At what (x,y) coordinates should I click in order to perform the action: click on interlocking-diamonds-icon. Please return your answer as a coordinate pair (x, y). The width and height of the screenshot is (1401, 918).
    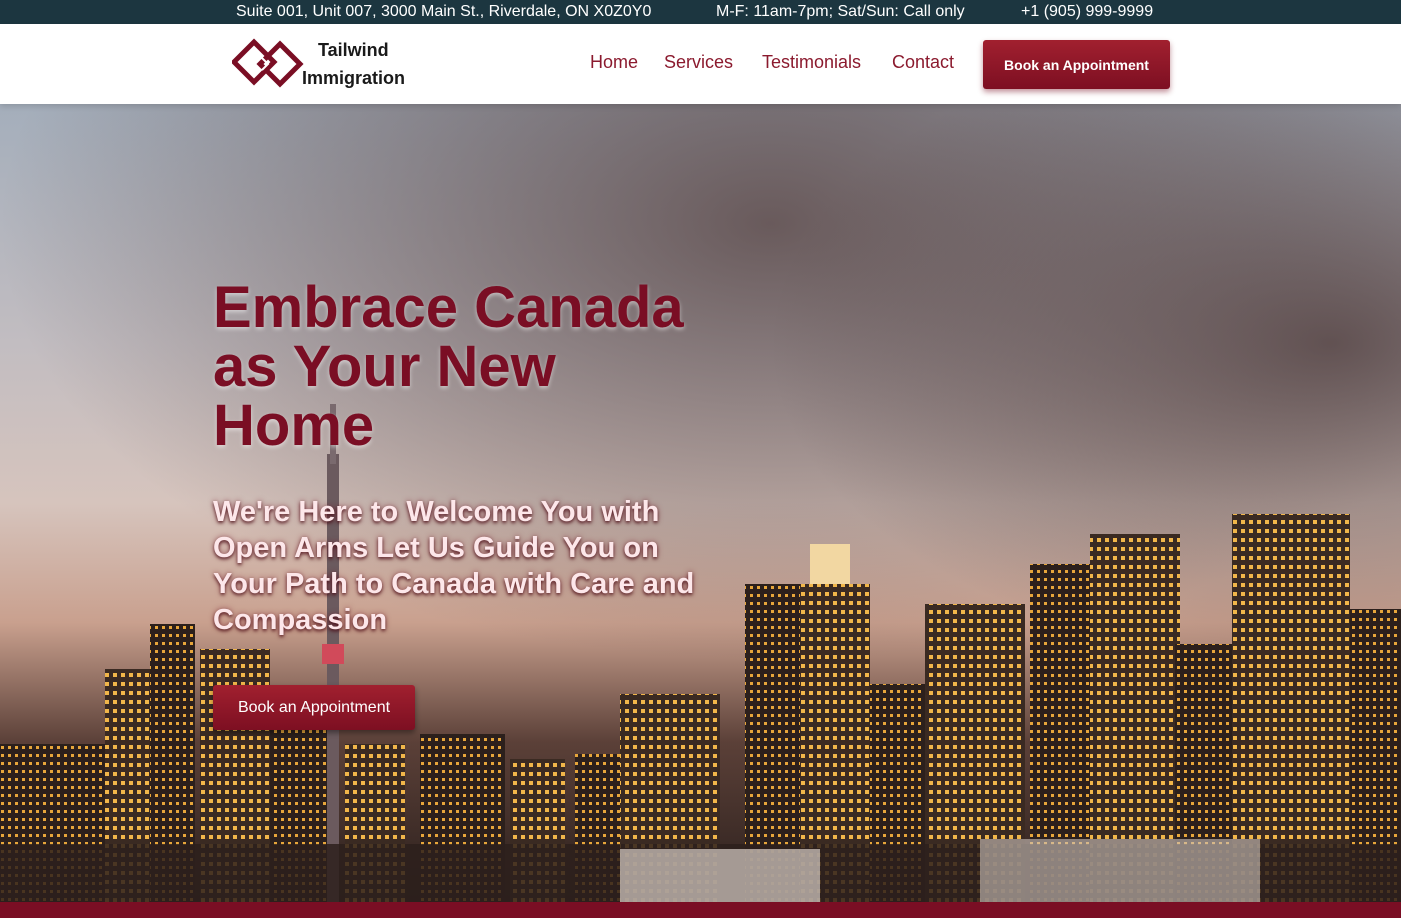
    Looking at the image, I should click on (268, 63).